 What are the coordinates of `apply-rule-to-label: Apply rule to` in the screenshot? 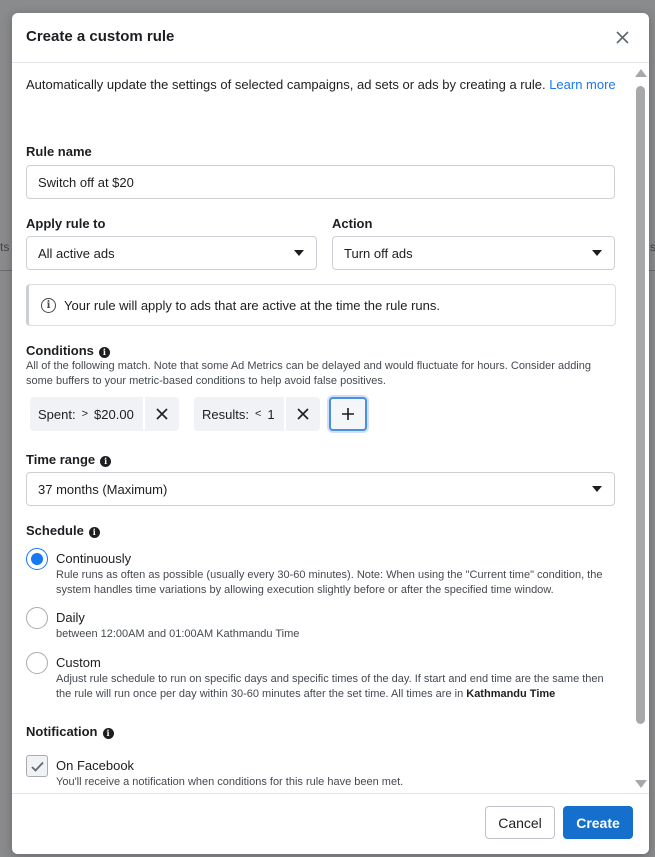 It's located at (66, 223).